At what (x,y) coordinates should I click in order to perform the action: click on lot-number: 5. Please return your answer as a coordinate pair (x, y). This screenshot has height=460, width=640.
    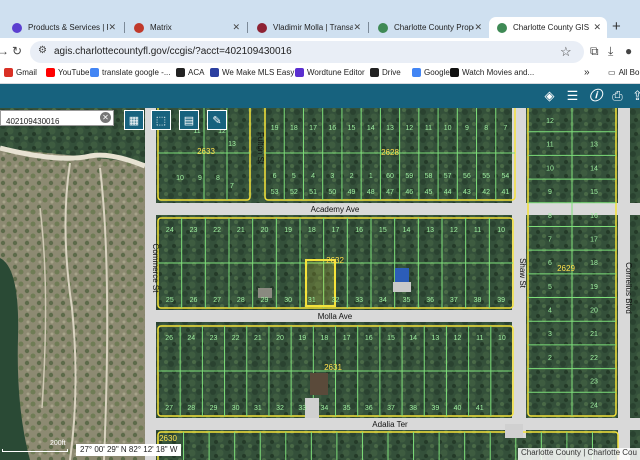
    Looking at the image, I should click on (294, 176).